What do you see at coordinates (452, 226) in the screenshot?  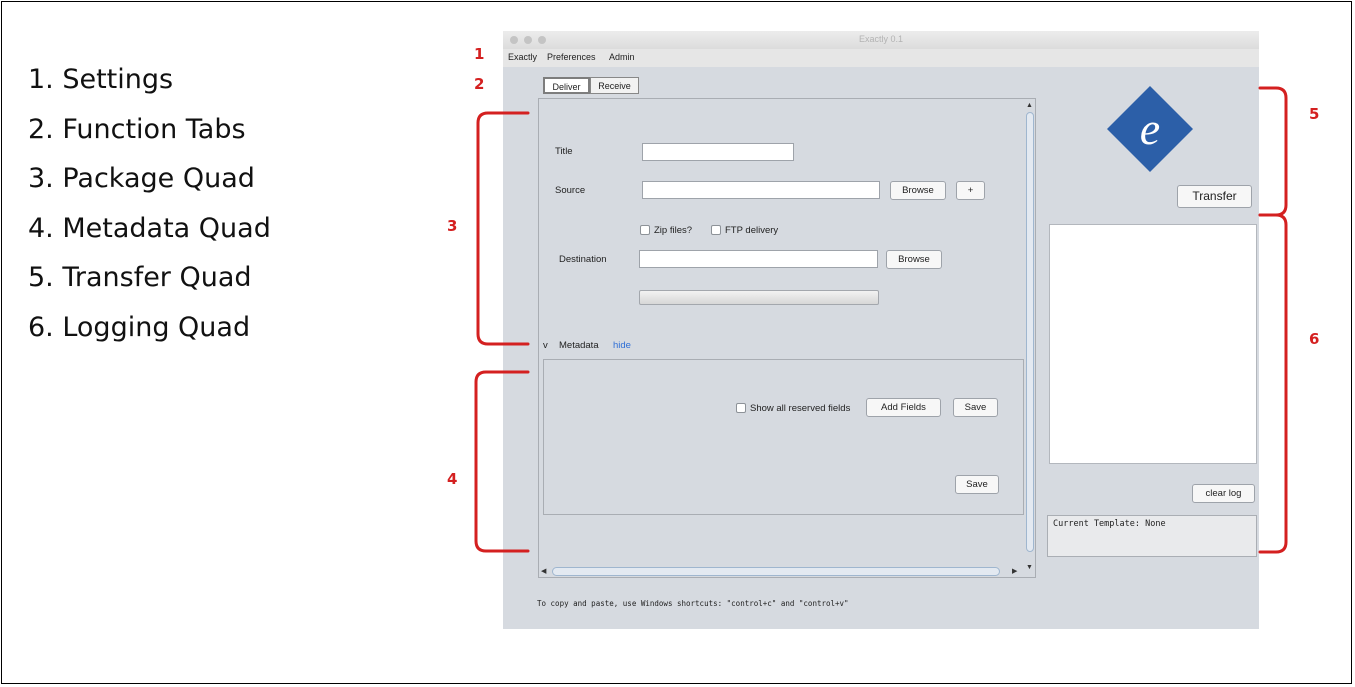 I see `annotation-3: 3` at bounding box center [452, 226].